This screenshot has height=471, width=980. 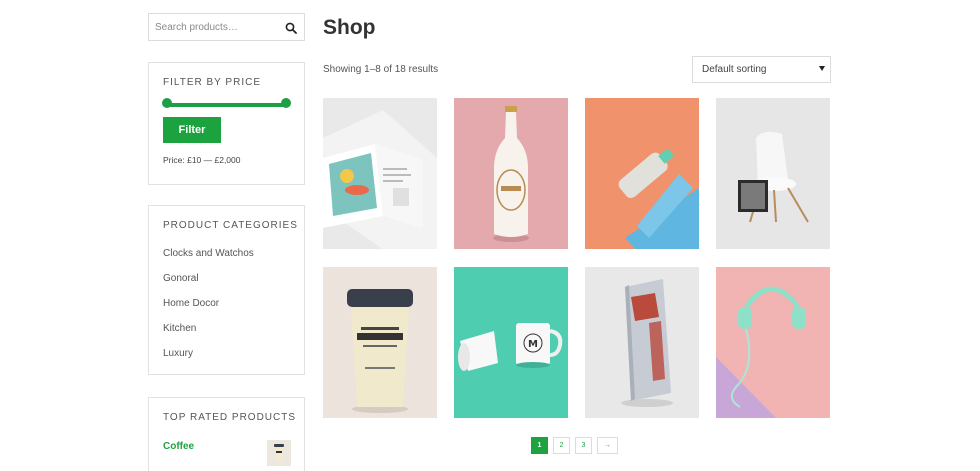 I want to click on glass-bottle-mockup-icon, so click(x=642, y=173).